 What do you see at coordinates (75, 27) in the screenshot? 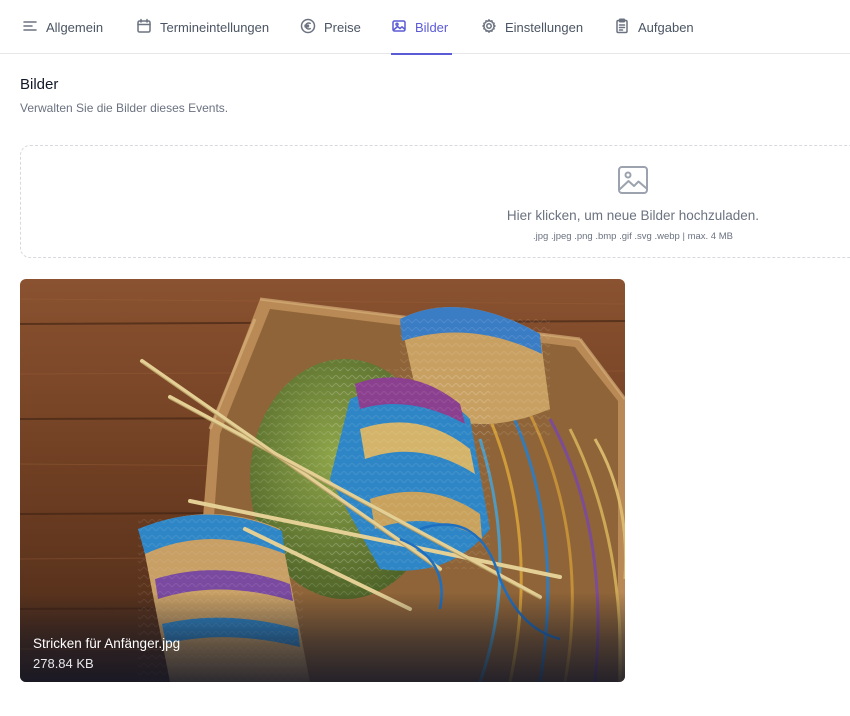
I see `tab-label: Allgemein` at bounding box center [75, 27].